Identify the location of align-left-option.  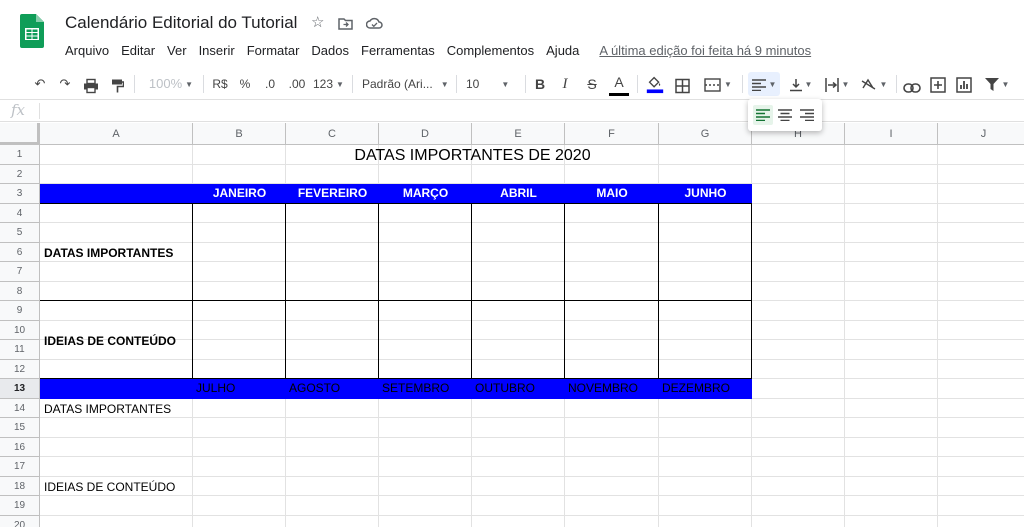
(763, 115).